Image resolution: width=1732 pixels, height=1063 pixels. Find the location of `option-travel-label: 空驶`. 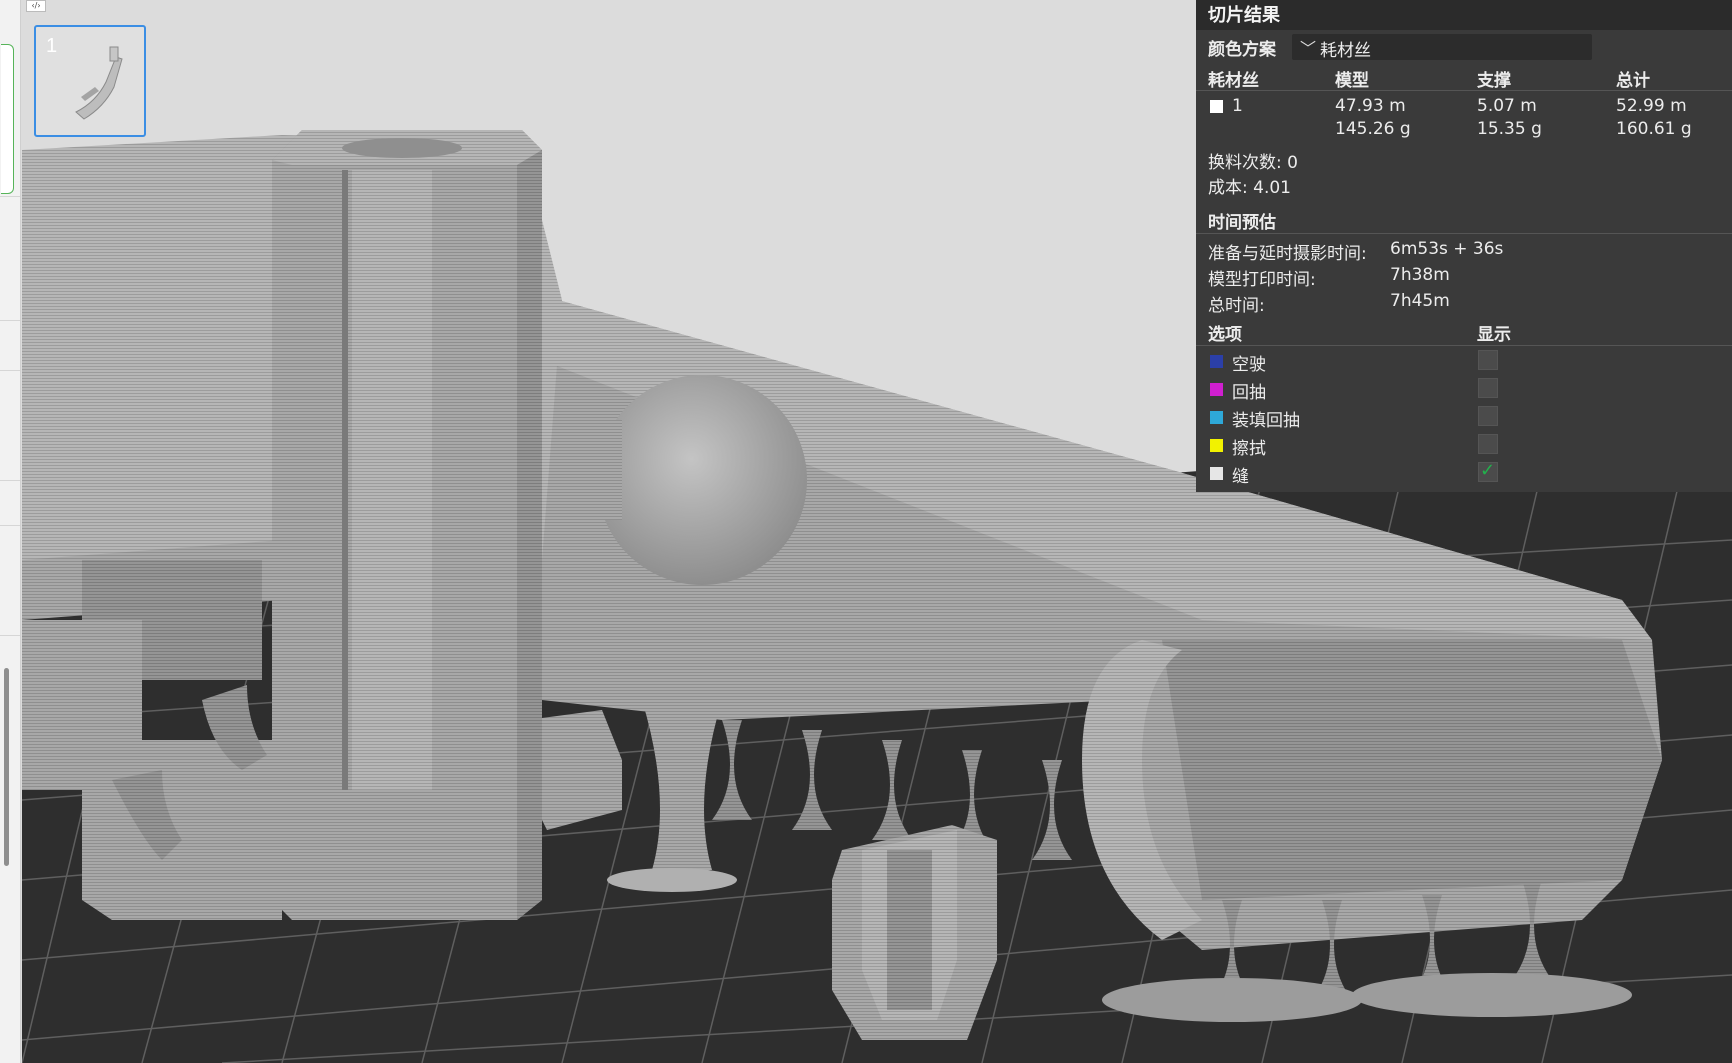

option-travel-label: 空驶 is located at coordinates (1249, 365).